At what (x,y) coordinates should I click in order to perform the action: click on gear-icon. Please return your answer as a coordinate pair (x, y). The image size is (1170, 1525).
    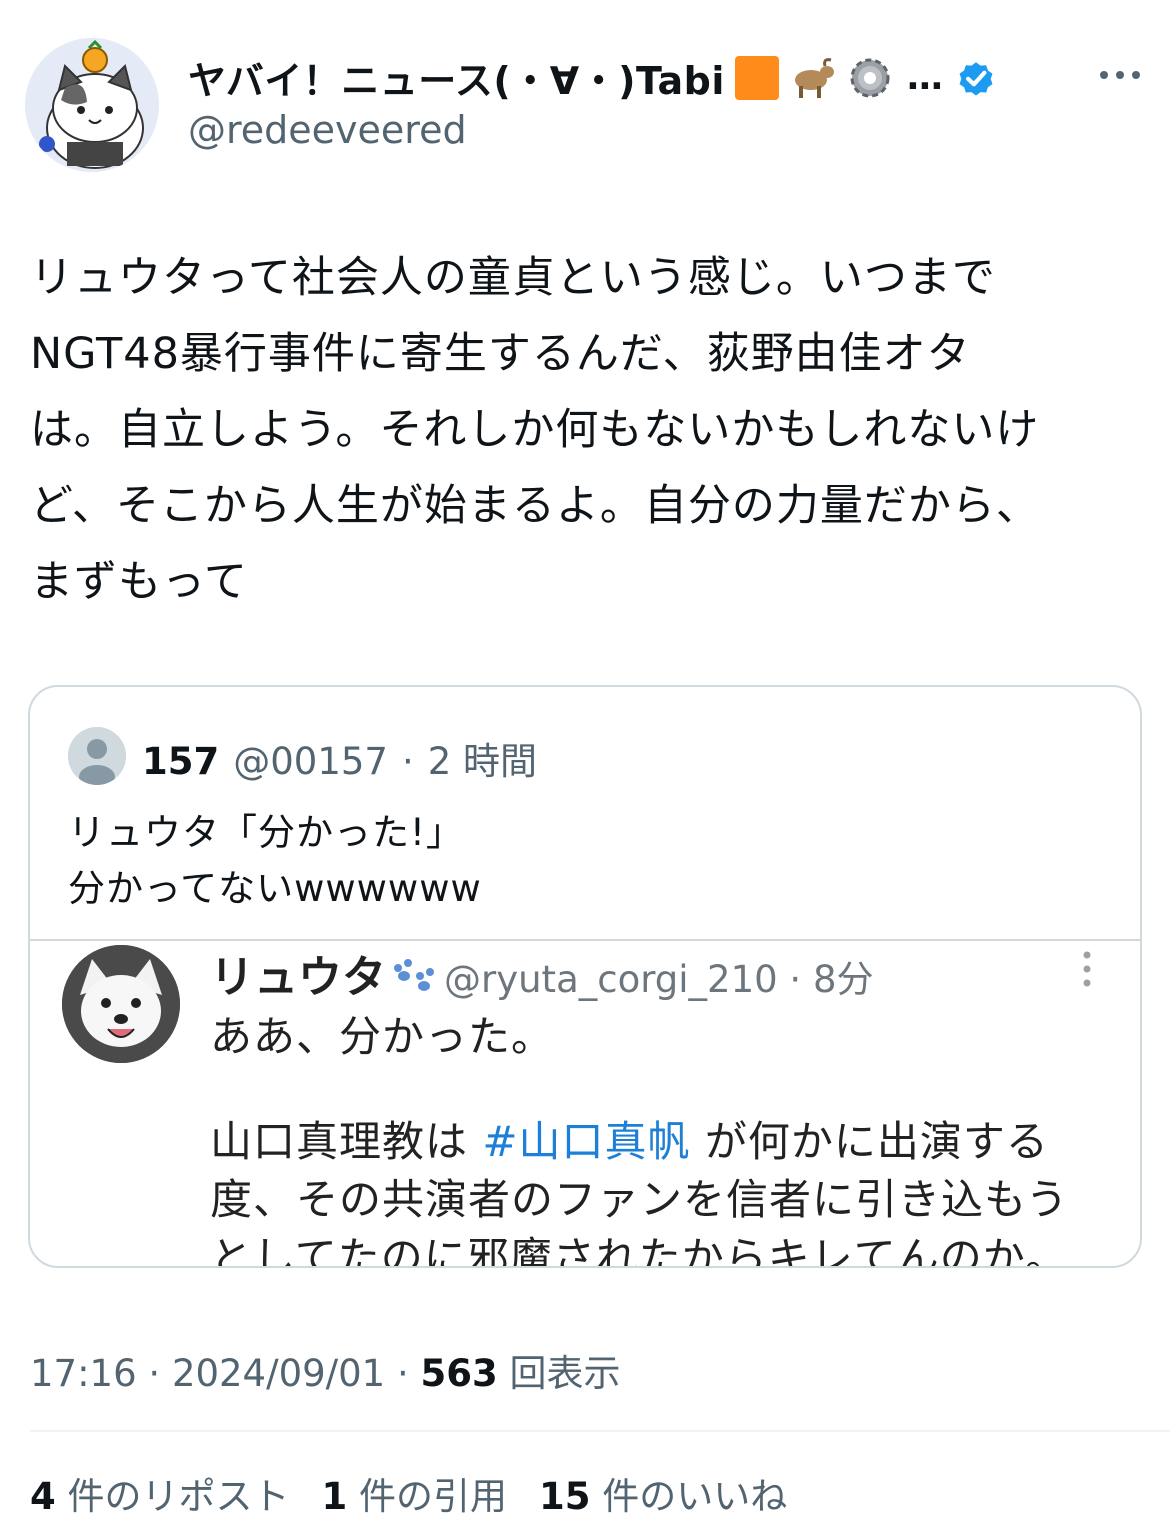
    Looking at the image, I should click on (870, 77).